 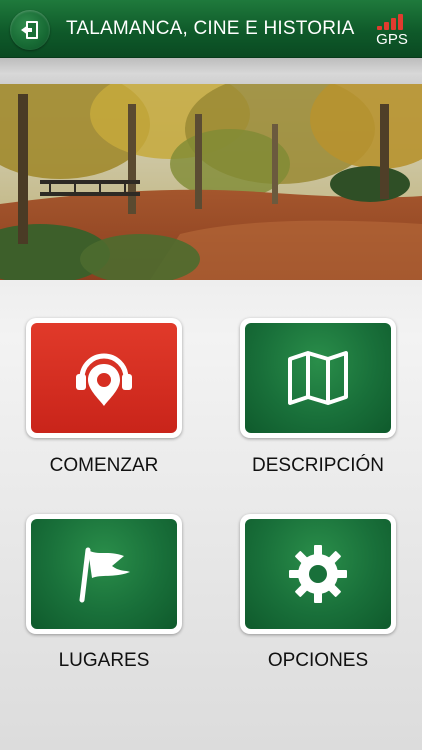 I want to click on comenzar-label: COMENZAR, so click(x=104, y=465).